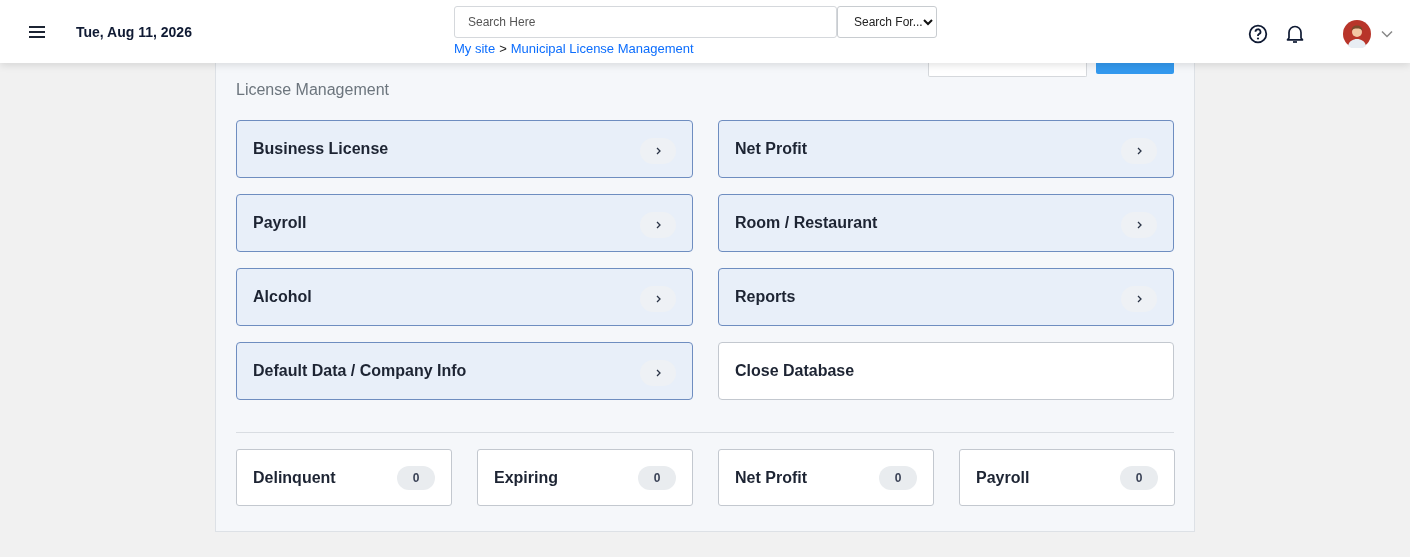  What do you see at coordinates (280, 223) in the screenshot?
I see `menu-card-label: Payroll` at bounding box center [280, 223].